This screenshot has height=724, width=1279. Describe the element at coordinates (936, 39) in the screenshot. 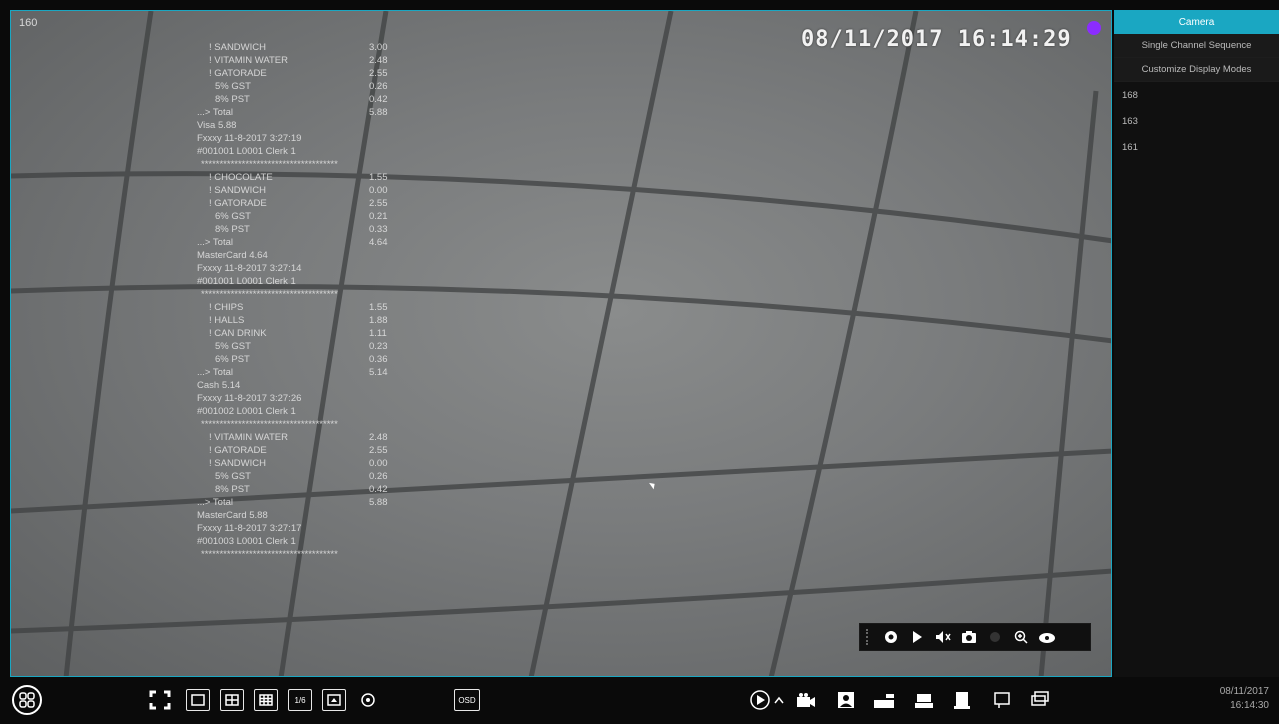

I see `osd-datetime: 08/11/2017 16:14:29` at that location.